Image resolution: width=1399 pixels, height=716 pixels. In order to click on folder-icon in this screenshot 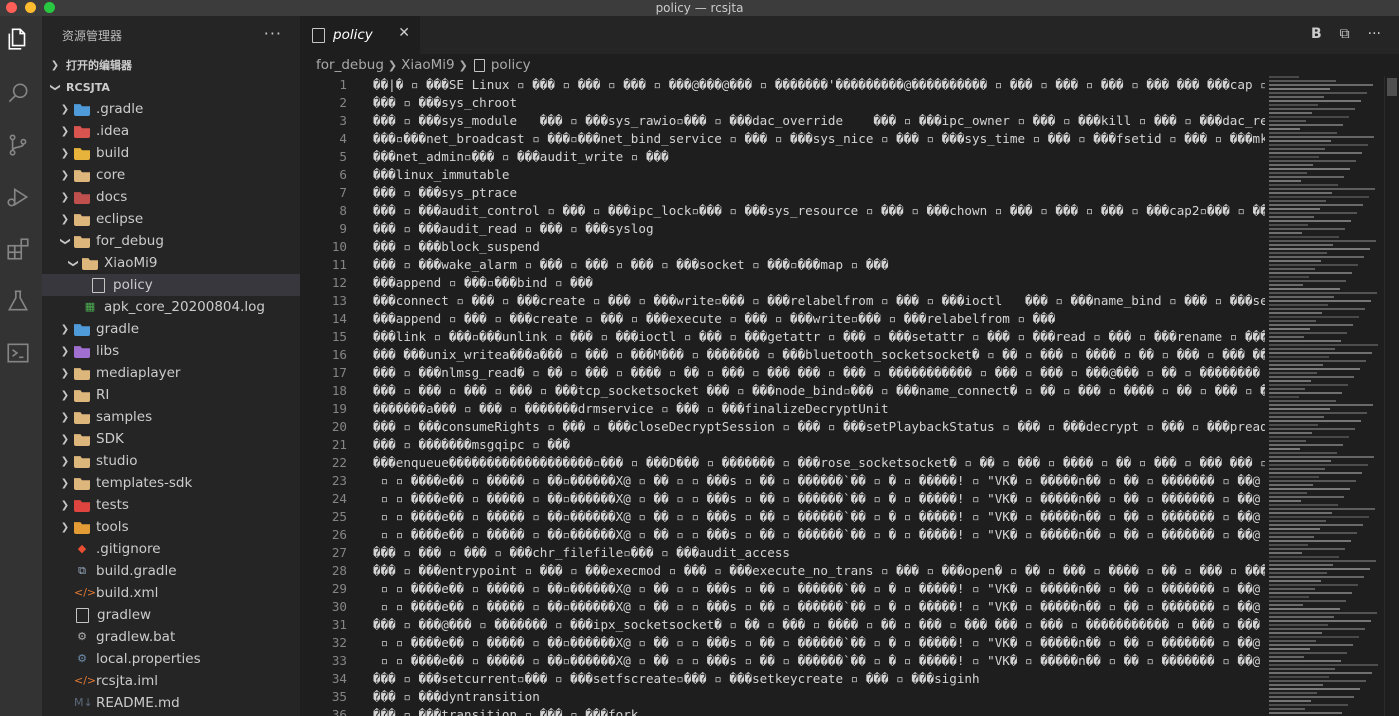, I will do `click(82, 484)`.